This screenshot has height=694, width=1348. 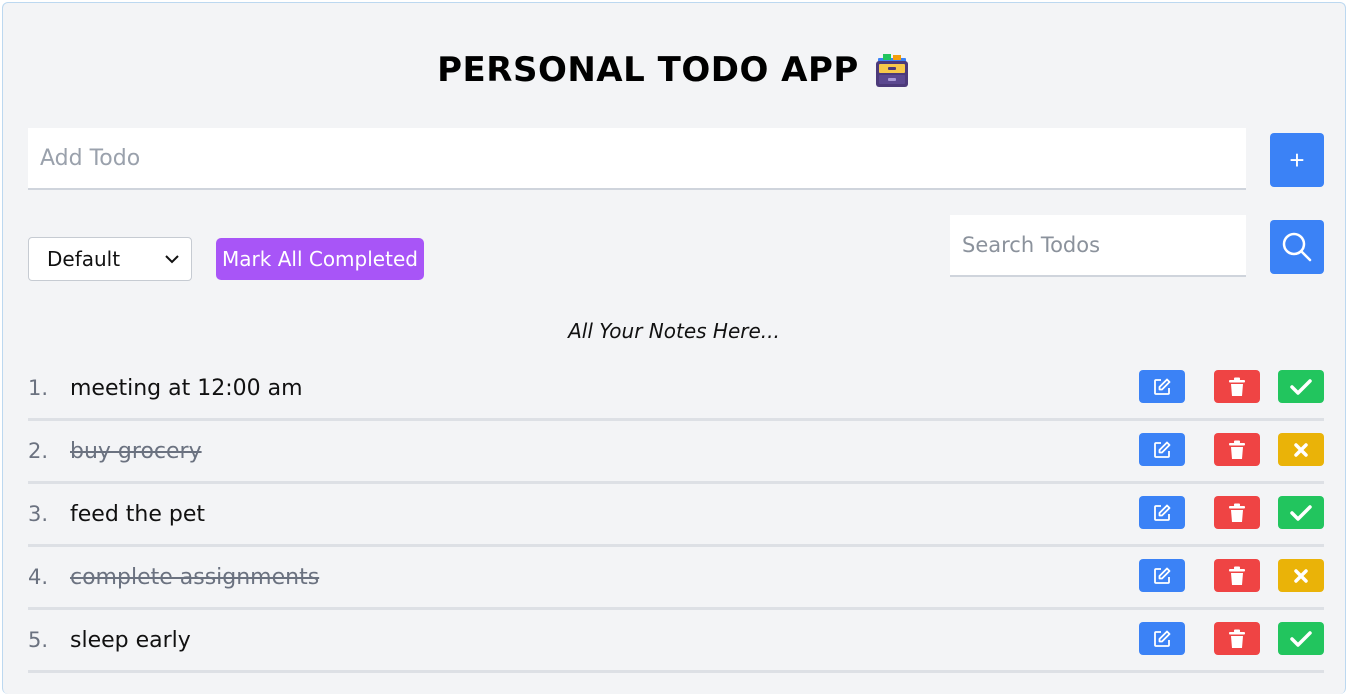 What do you see at coordinates (137, 514) in the screenshot?
I see `todo-text: feed the pet` at bounding box center [137, 514].